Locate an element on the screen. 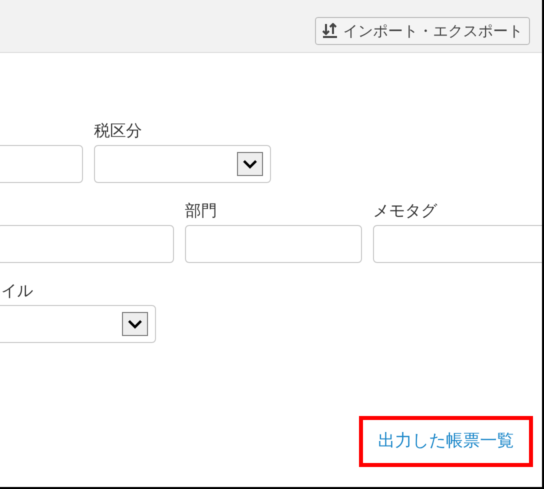 This screenshot has height=489, width=544. sort-arrows-icon is located at coordinates (330, 31).